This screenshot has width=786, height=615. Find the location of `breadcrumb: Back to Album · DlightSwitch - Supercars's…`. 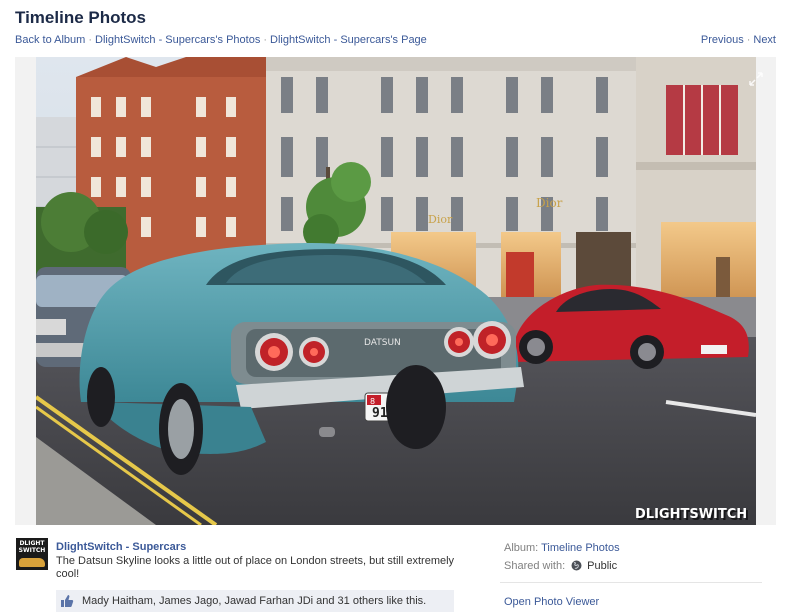

breadcrumb: Back to Album · DlightSwitch - Supercars's… is located at coordinates (221, 40).